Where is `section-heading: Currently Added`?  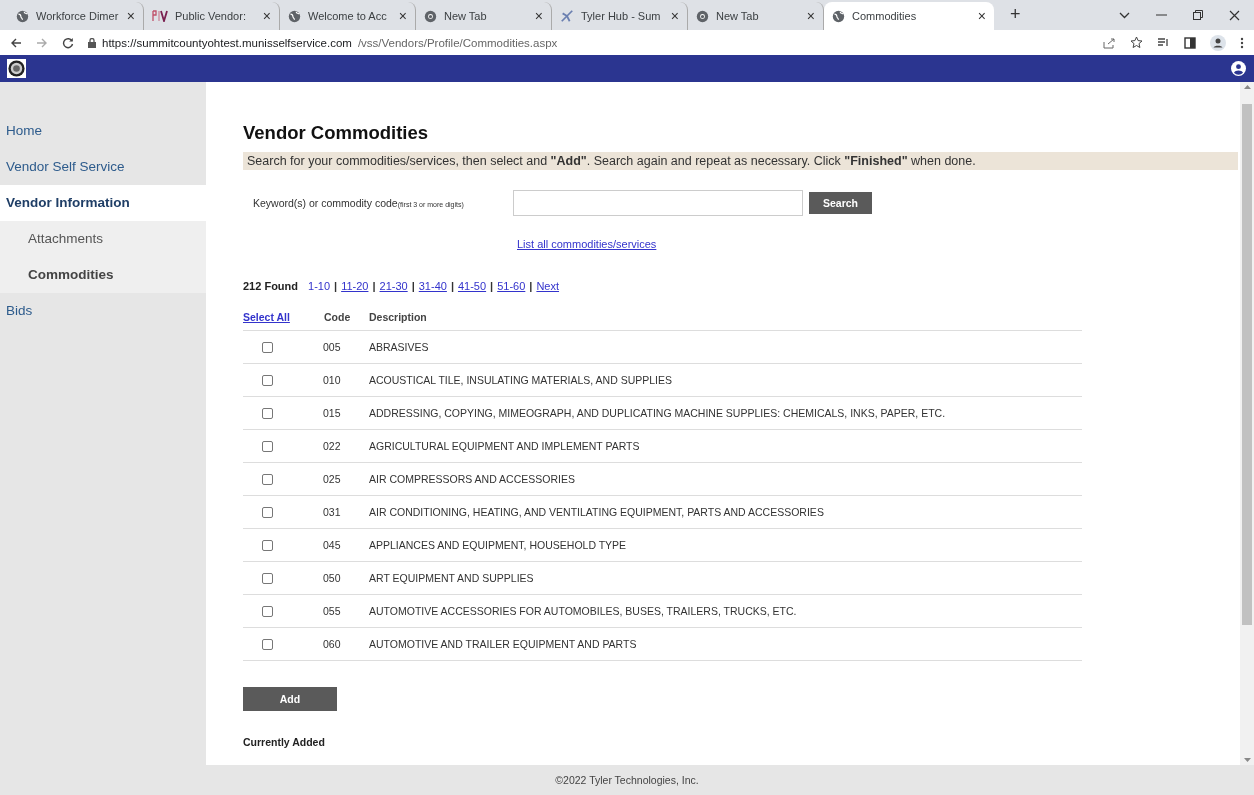 section-heading: Currently Added is located at coordinates (284, 742).